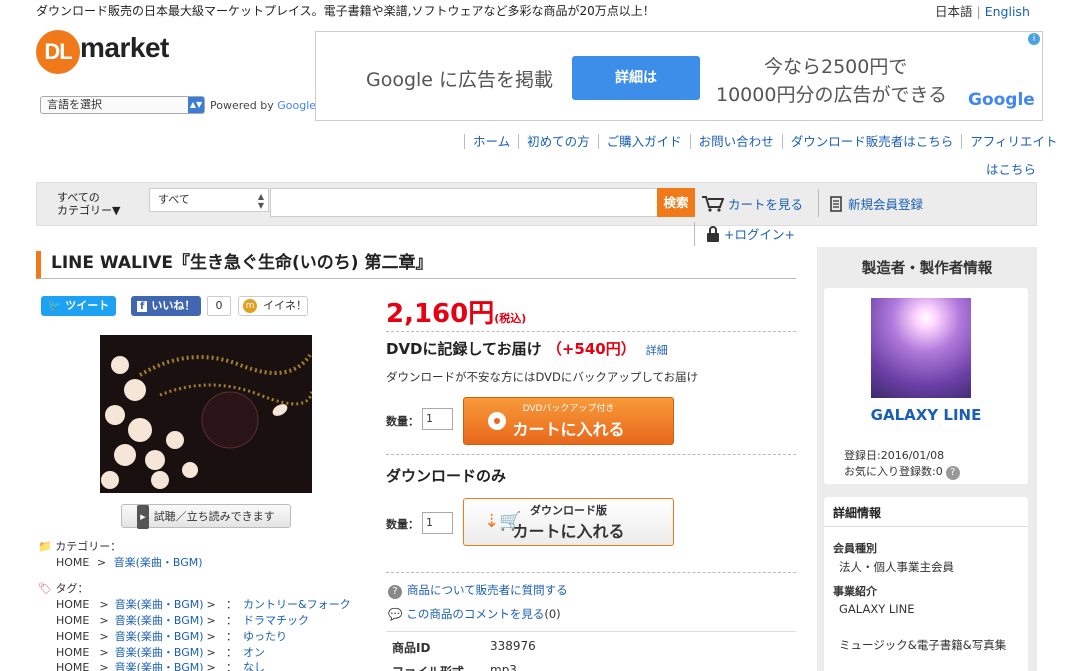  What do you see at coordinates (265, 636) in the screenshot?
I see `tag-link: ゆったり` at bounding box center [265, 636].